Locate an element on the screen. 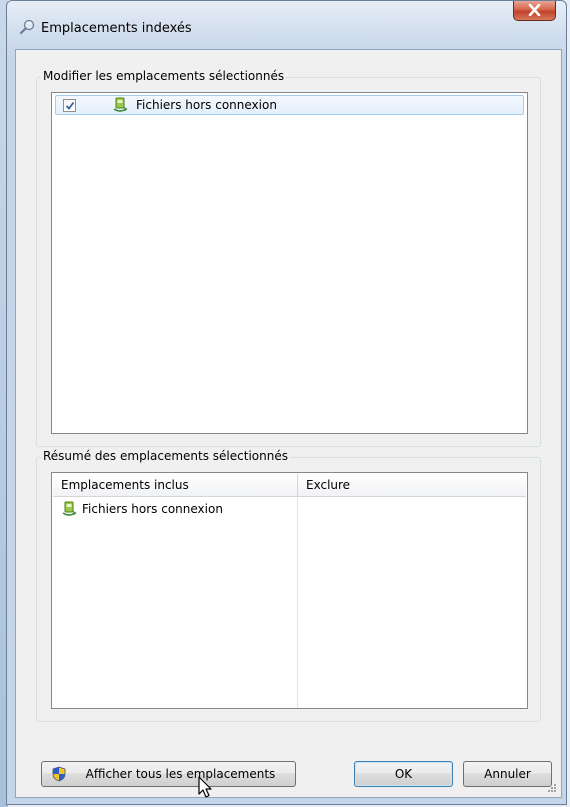 The height and width of the screenshot is (807, 570). close-icon is located at coordinates (534, 10).